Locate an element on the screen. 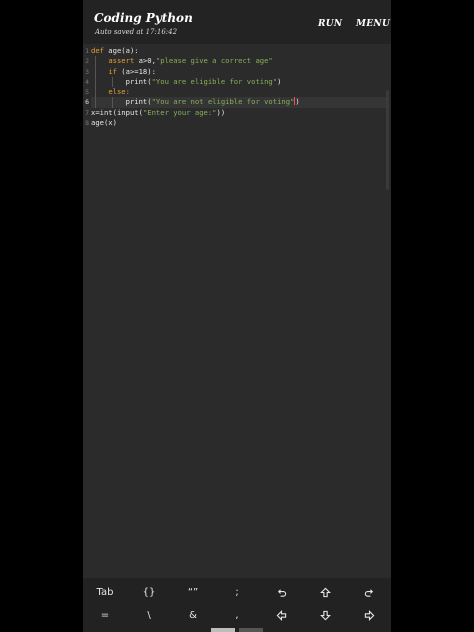  run-button: RUN is located at coordinates (330, 24).